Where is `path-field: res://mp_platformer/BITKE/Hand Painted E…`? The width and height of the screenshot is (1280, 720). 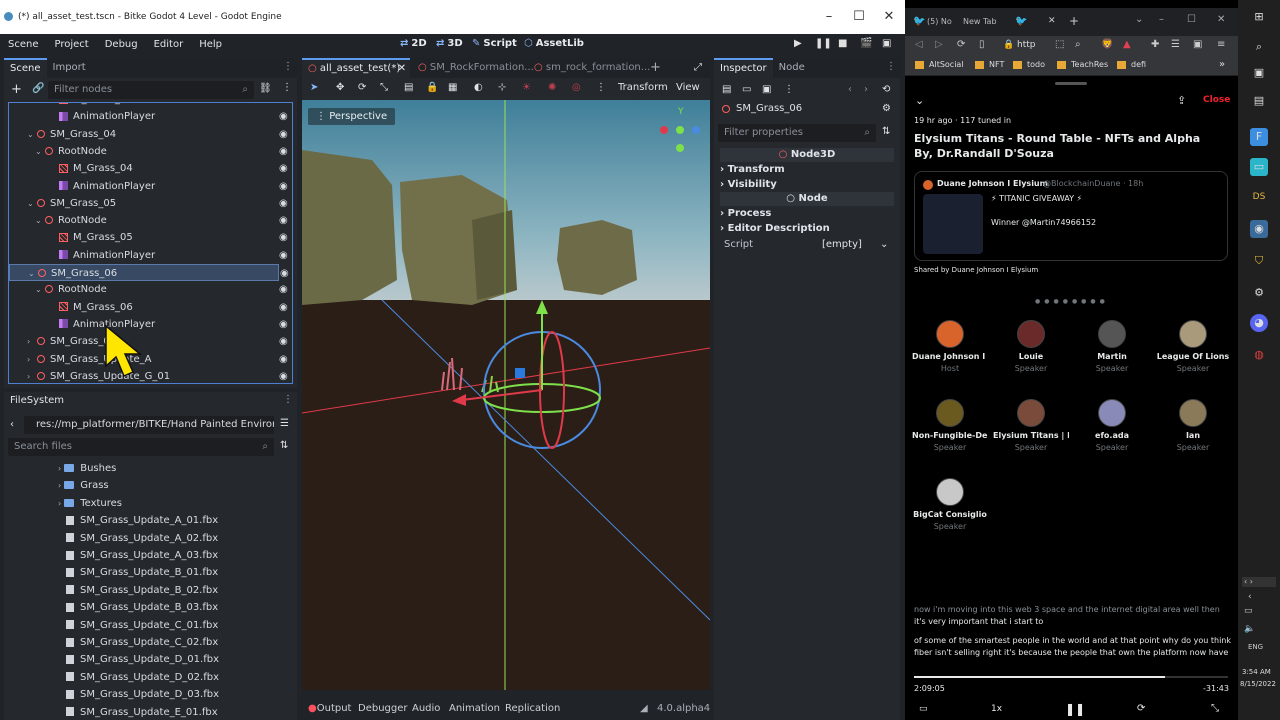 path-field: res://mp_platformer/BITKE/Hand Painted E… is located at coordinates (149, 425).